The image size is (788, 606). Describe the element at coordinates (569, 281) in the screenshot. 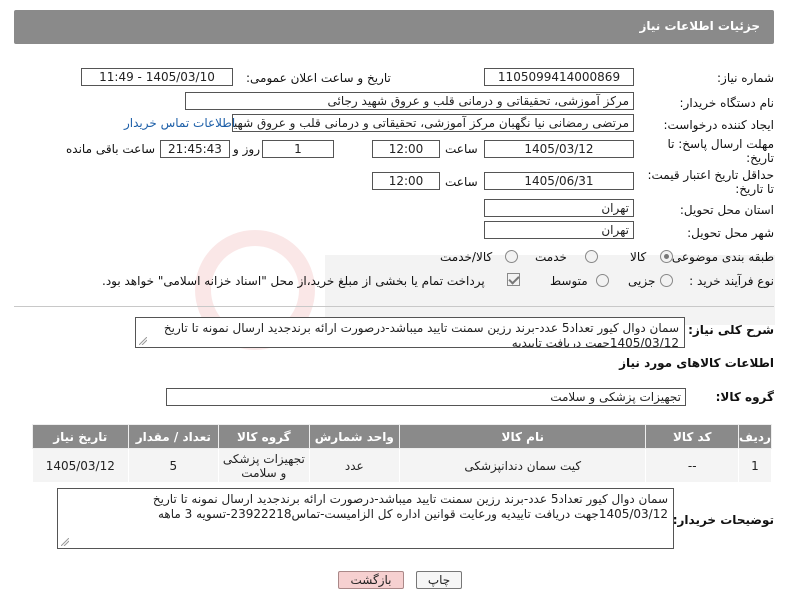

I see `process-option-medium: متوسط` at that location.